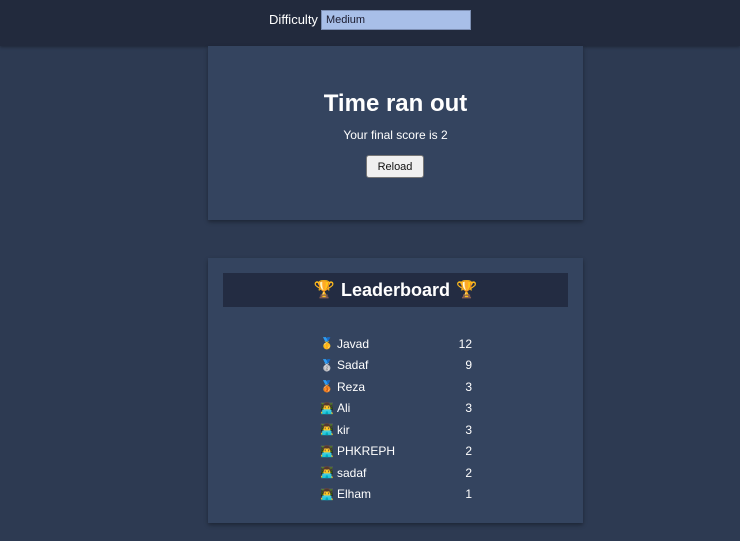 This screenshot has height=541, width=740. Describe the element at coordinates (395, 20) in the screenshot. I see `difficulty-select: Medium` at that location.